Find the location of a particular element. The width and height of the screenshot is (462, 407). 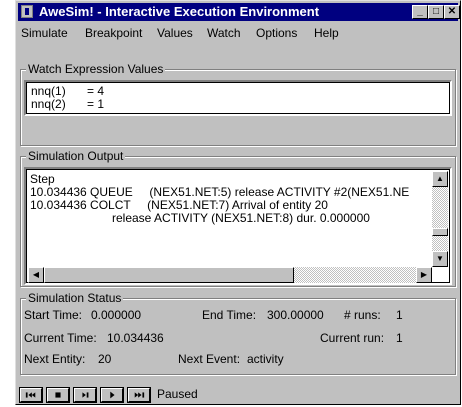

scroll-left-button: ◀ is located at coordinates (36, 275).